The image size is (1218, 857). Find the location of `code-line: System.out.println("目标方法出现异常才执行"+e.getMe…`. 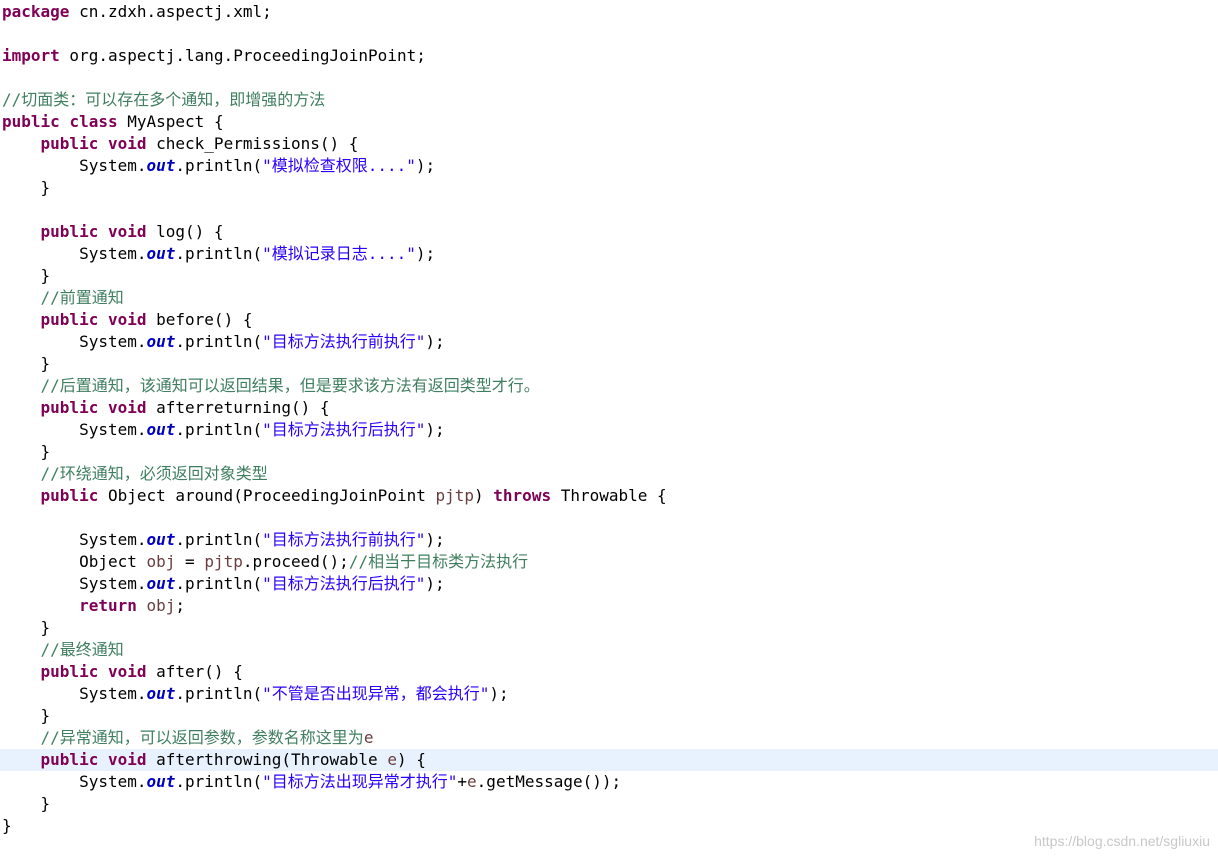

code-line: System.out.println("目标方法出现异常才执行"+e.getMe… is located at coordinates (609, 782).